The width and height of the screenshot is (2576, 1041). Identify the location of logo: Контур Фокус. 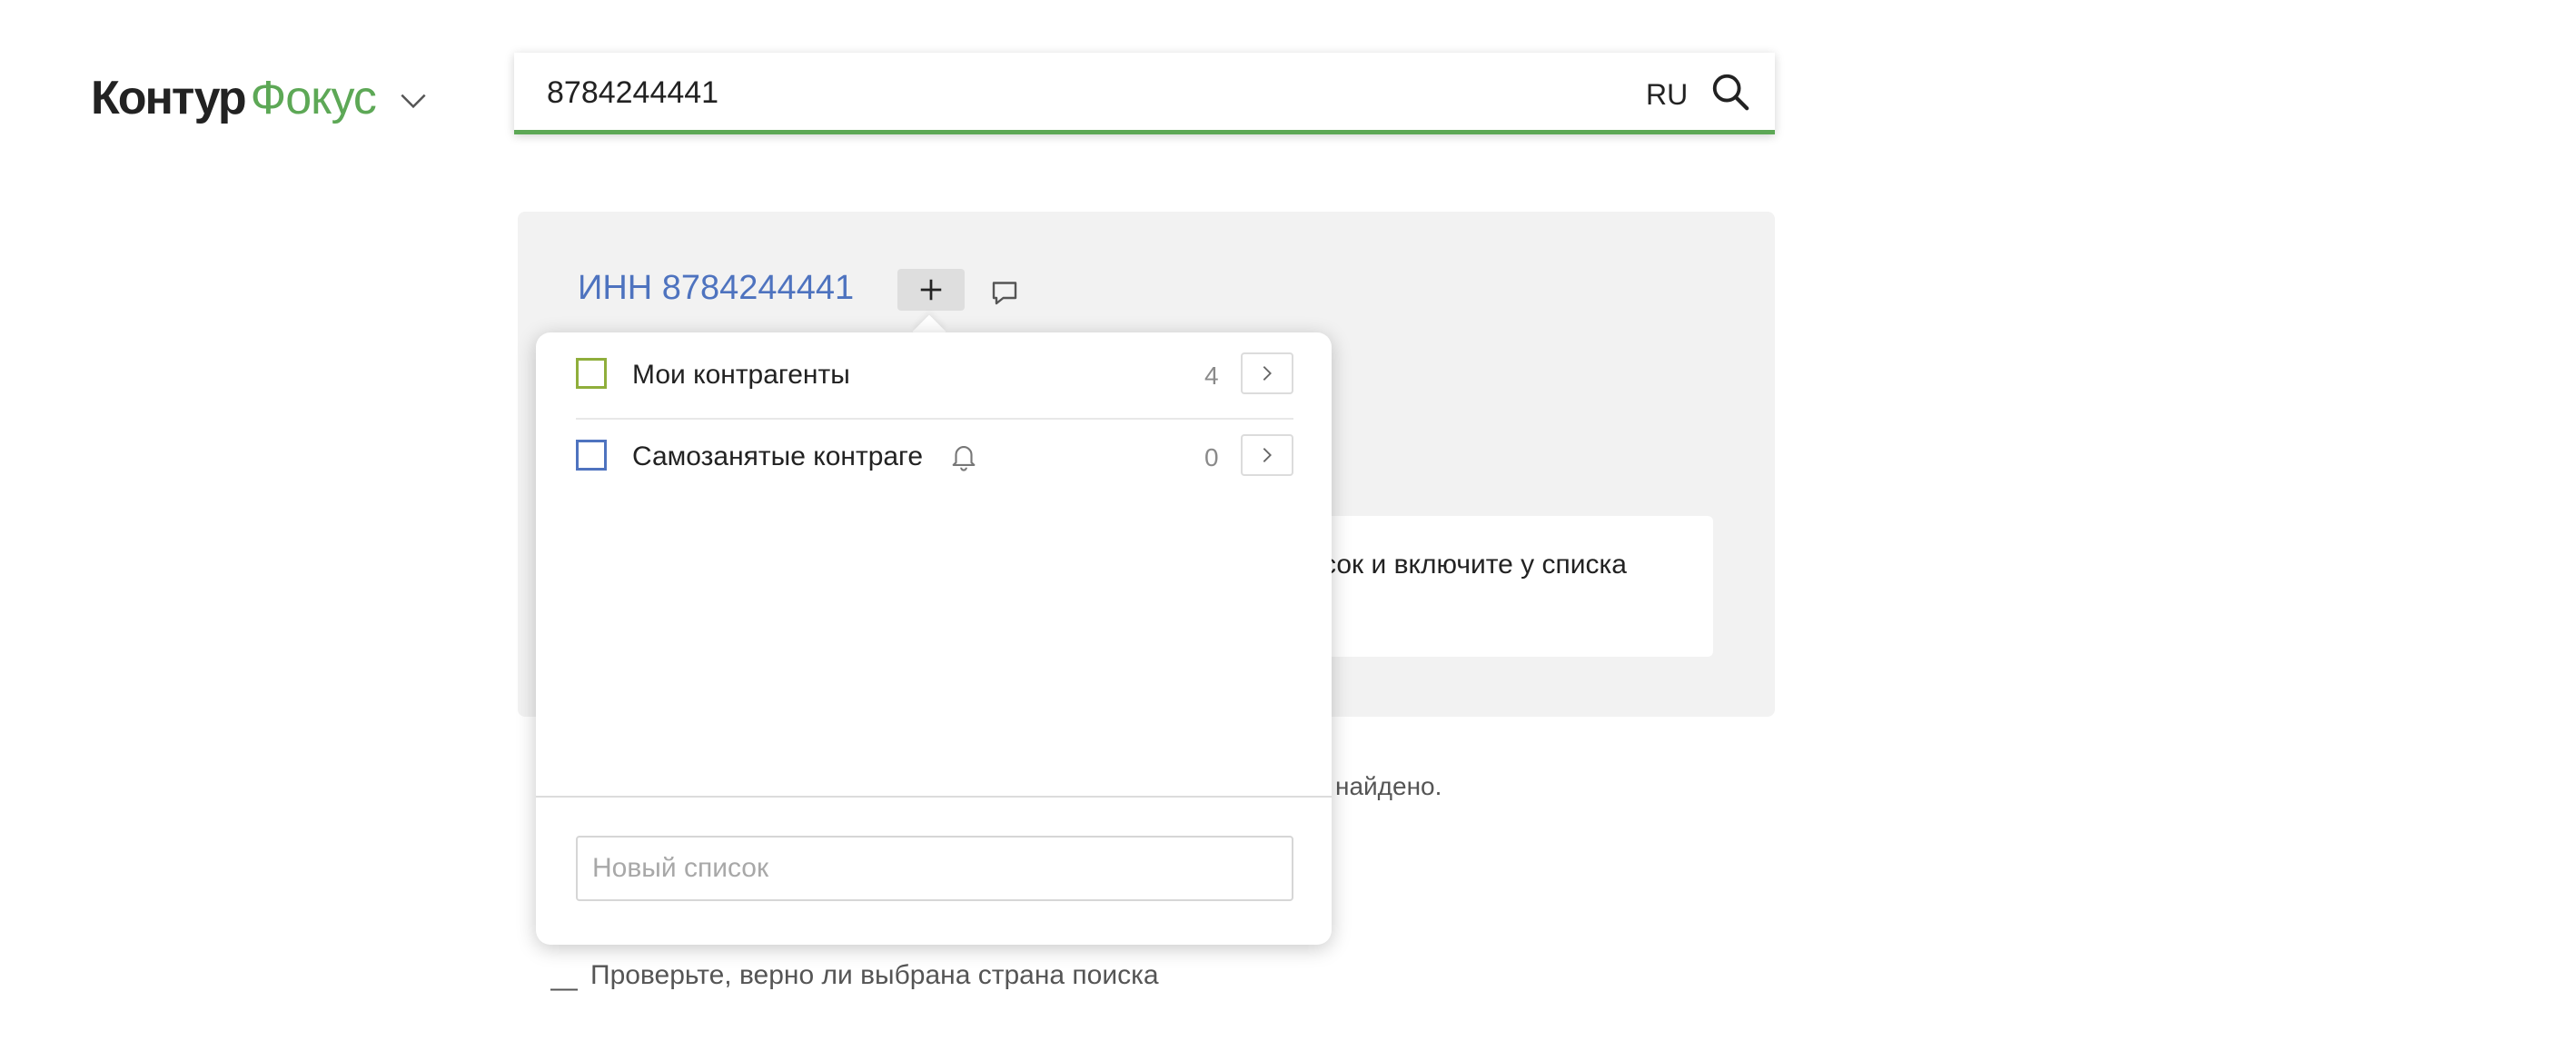
(261, 98).